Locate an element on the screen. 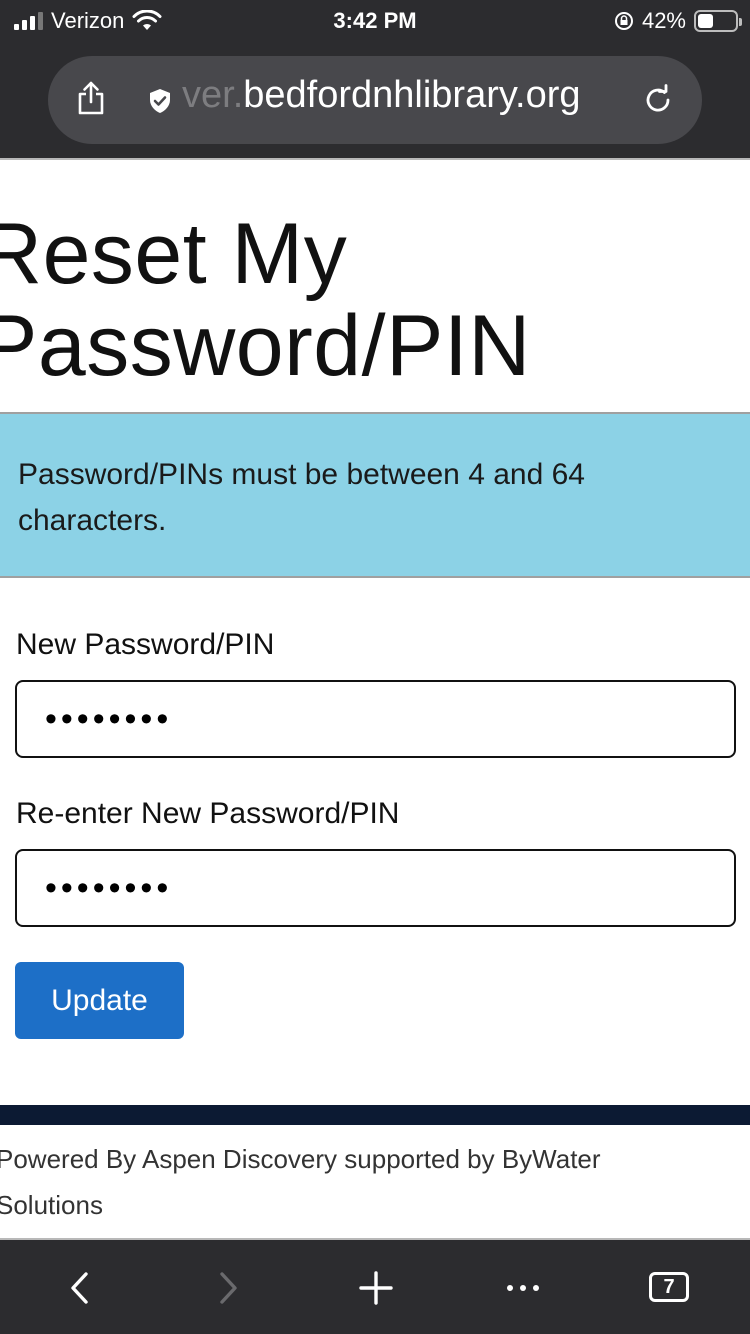 The height and width of the screenshot is (1334, 750). url-text: ver.bedfordnhlibrary.org is located at coordinates (381, 95).